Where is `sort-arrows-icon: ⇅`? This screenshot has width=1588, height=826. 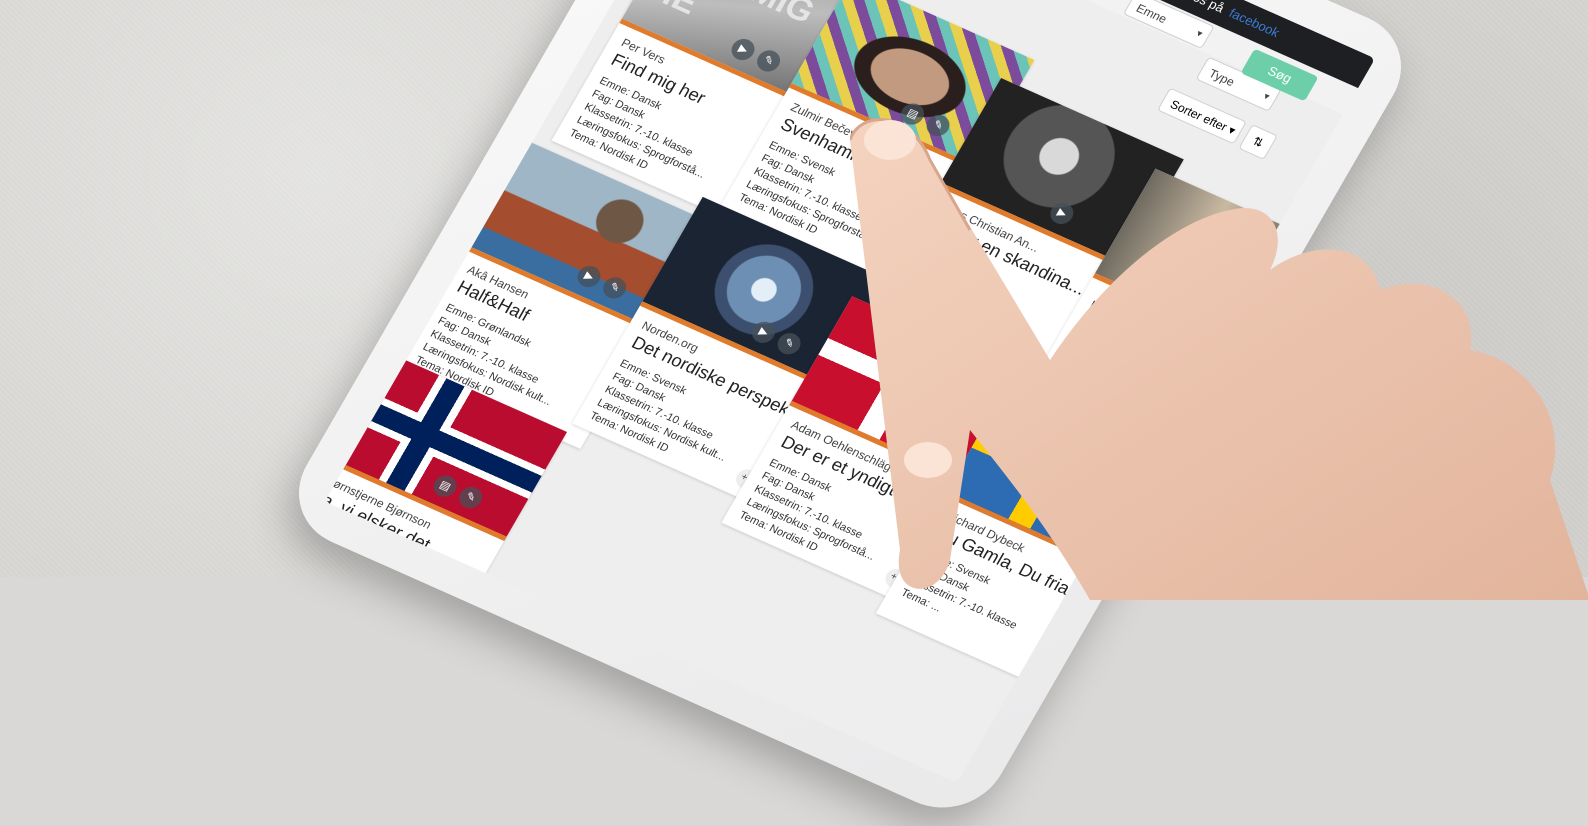 sort-arrows-icon: ⇅ is located at coordinates (1258, 142).